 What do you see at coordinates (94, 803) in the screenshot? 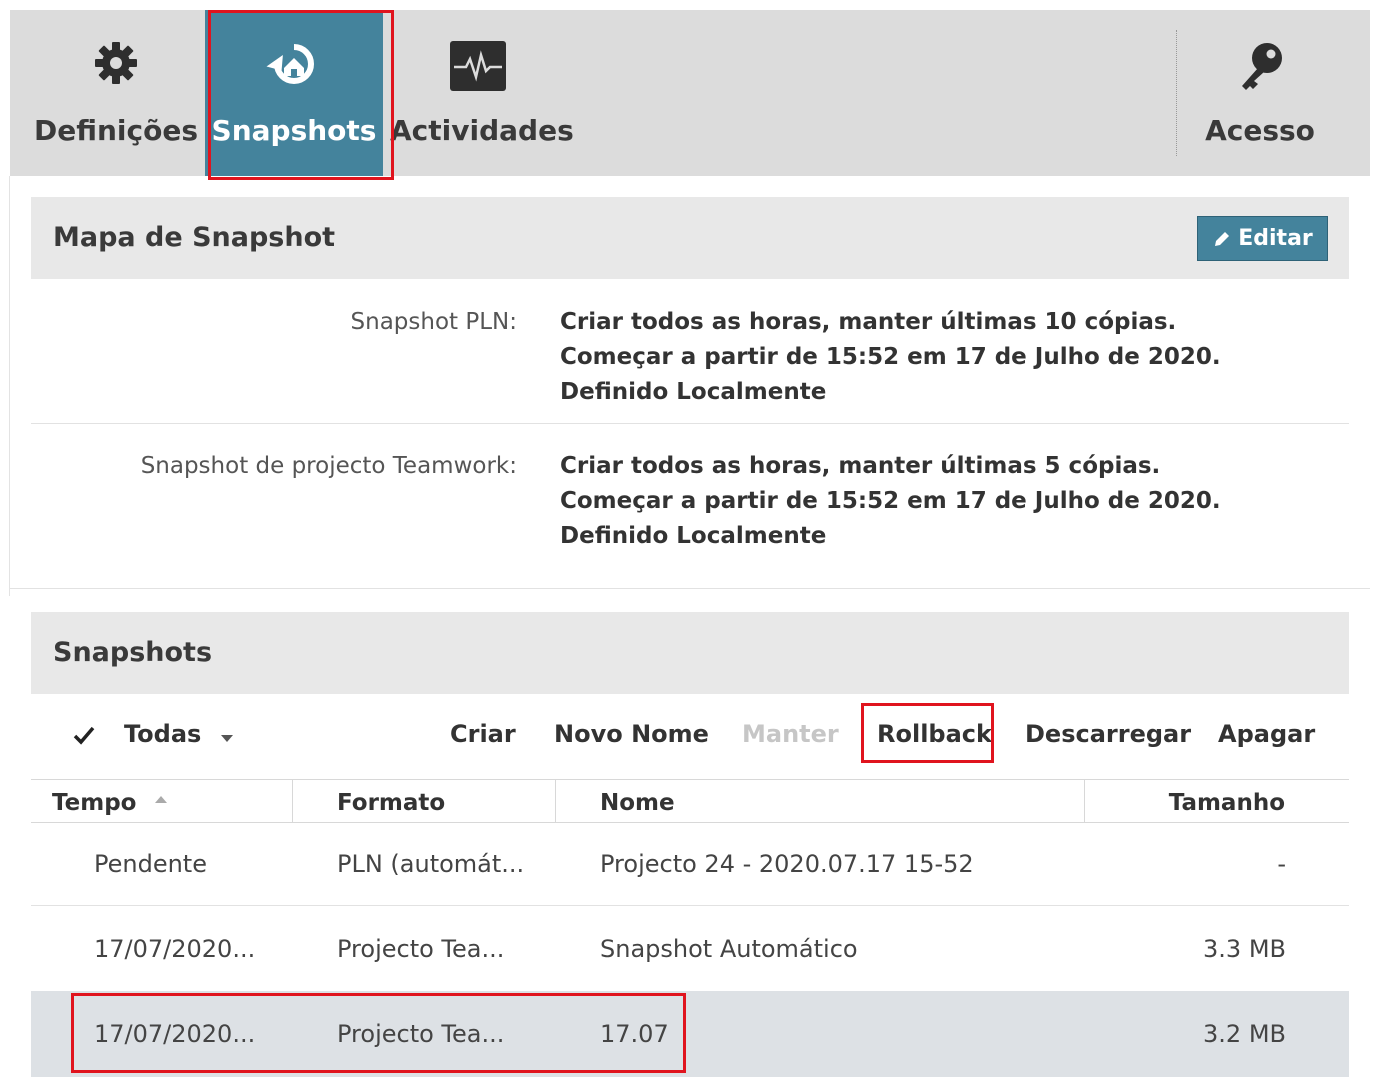
I see `column-label: Tempo` at bounding box center [94, 803].